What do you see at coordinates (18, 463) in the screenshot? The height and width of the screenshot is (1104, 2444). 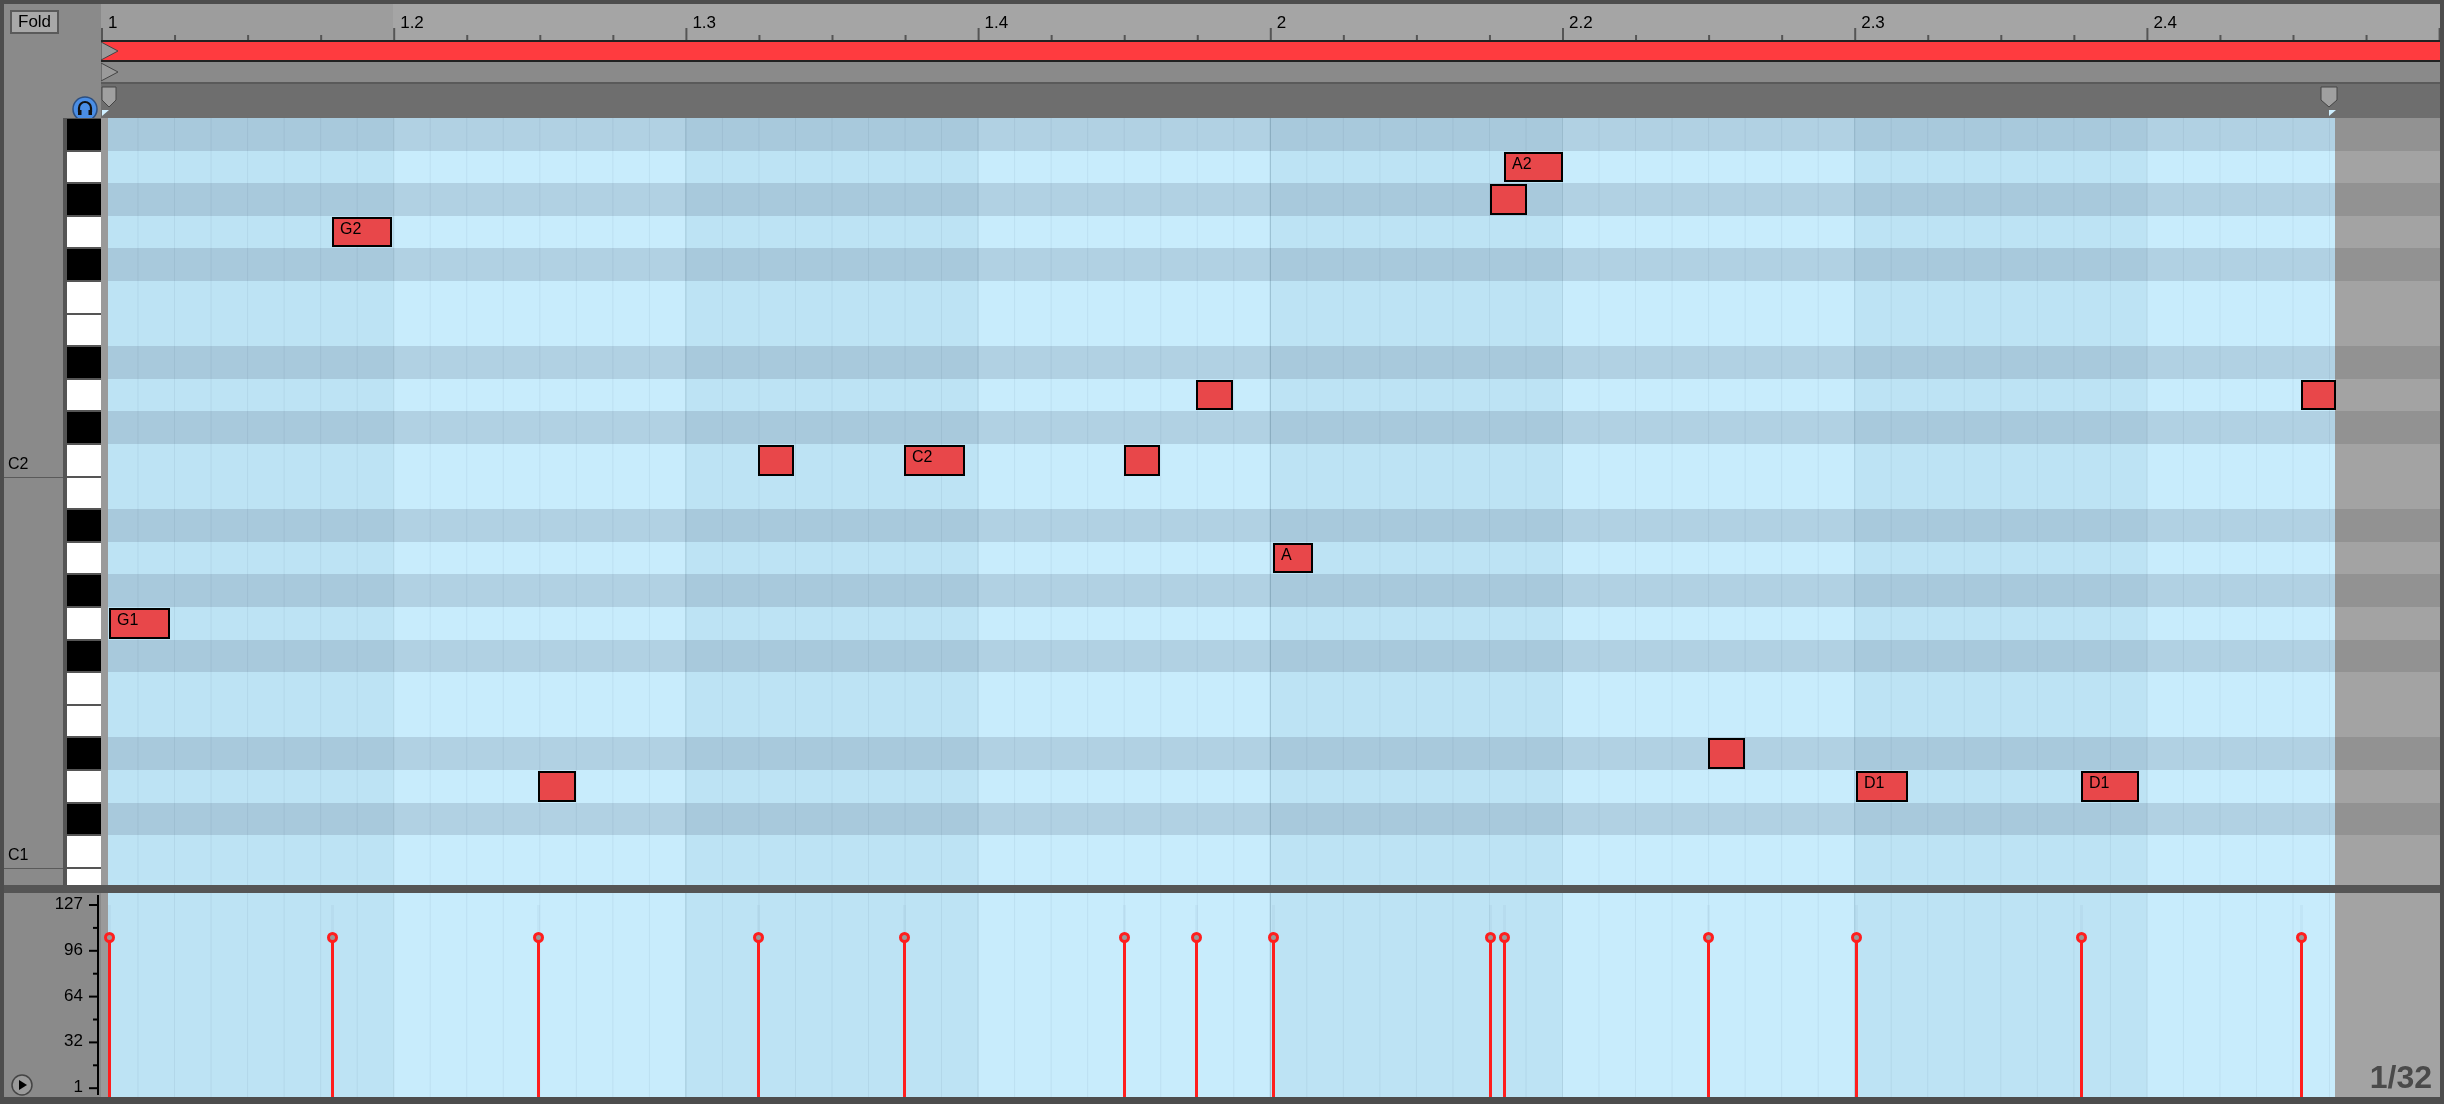 I see `key-label: C2` at bounding box center [18, 463].